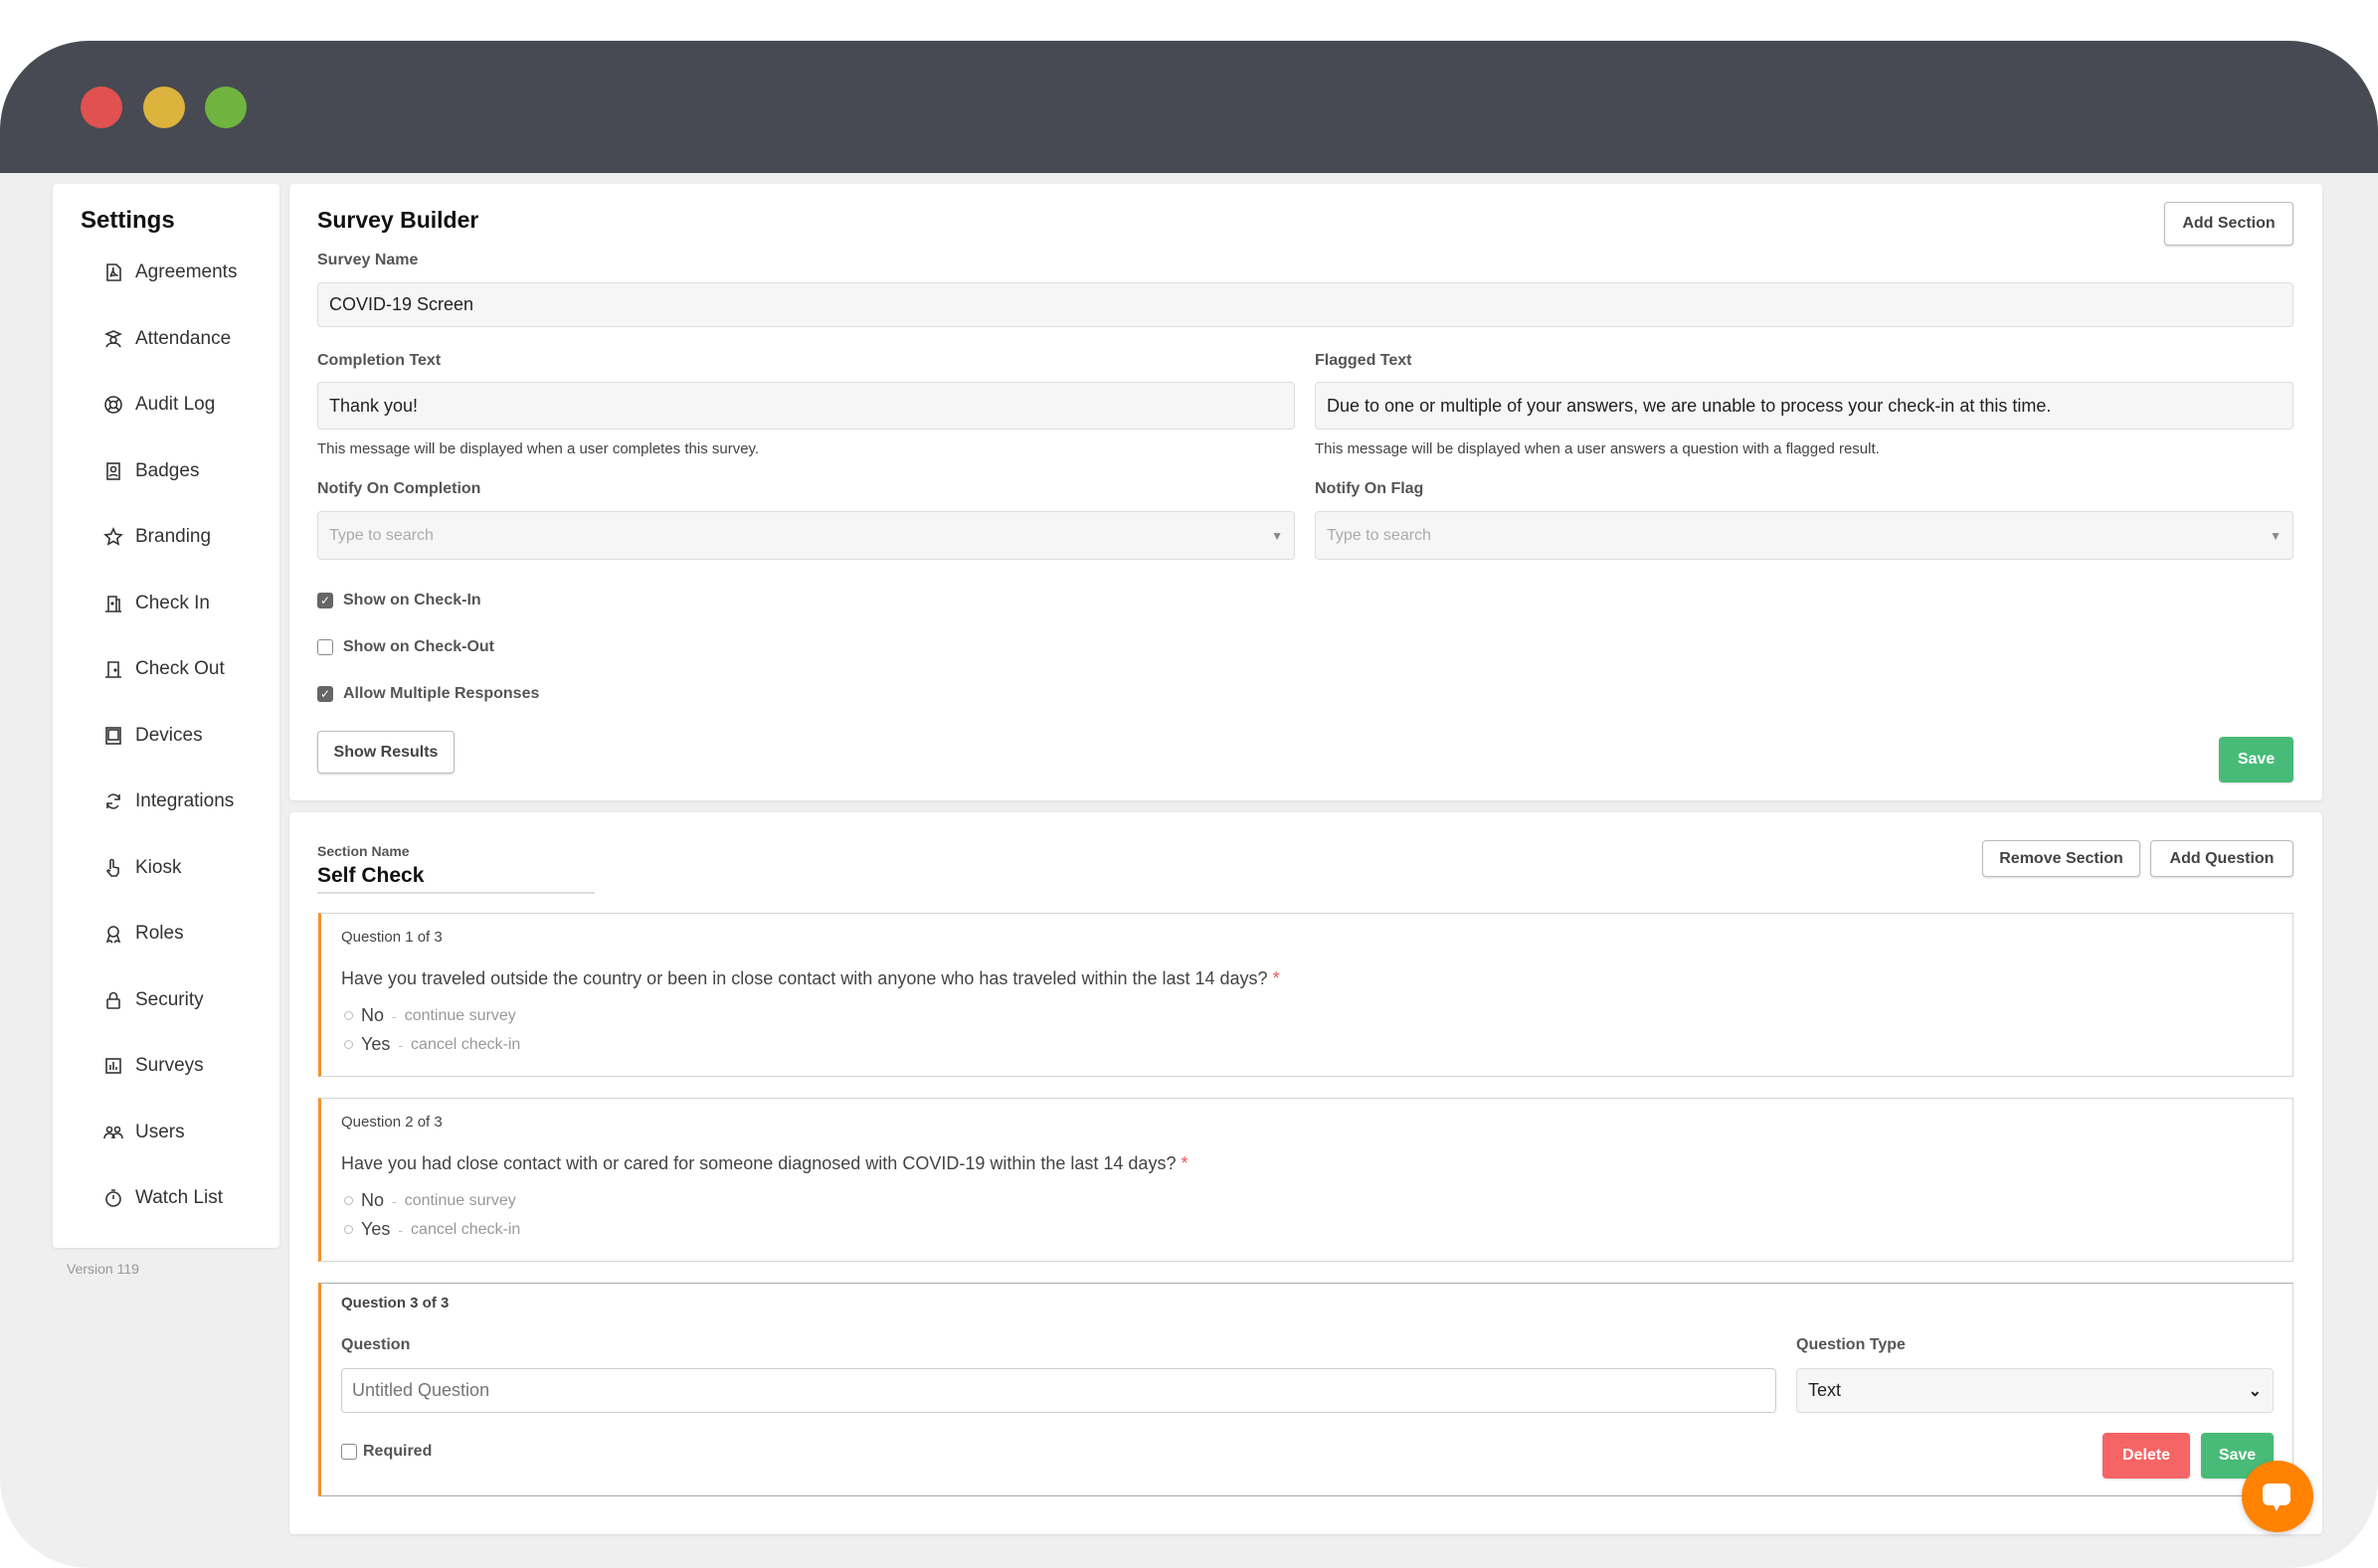 The image size is (2378, 1568). I want to click on attendance-icon, so click(113, 338).